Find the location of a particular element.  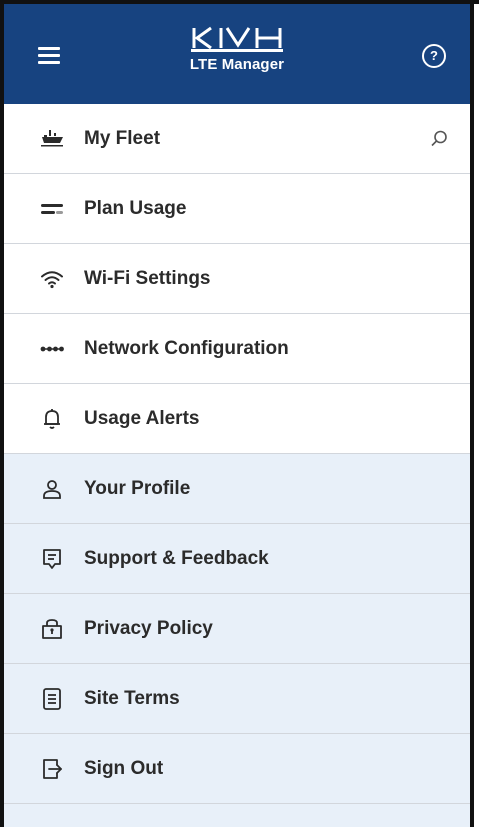

menu-item-support-feedback: Support & Feedback is located at coordinates (237, 559).